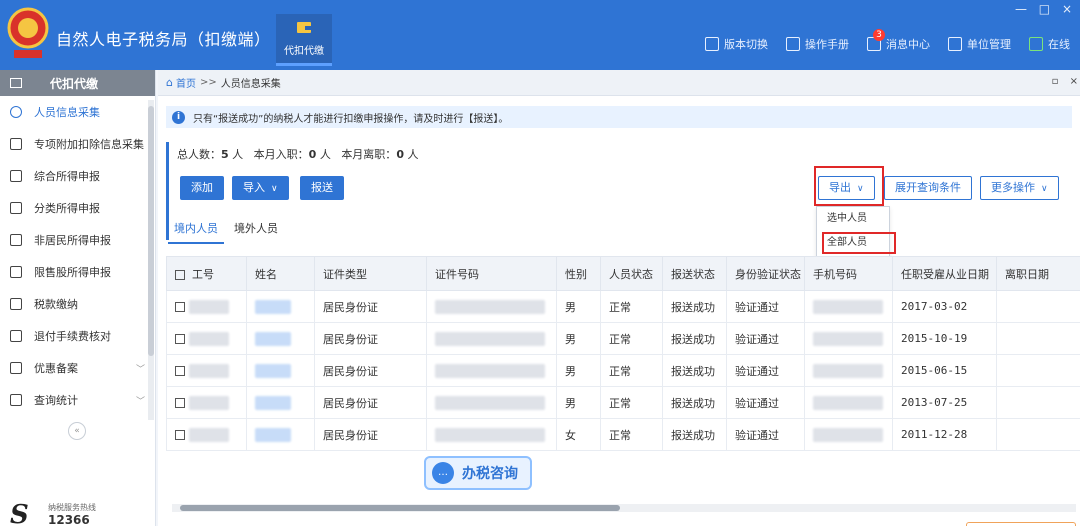 This screenshot has width=1080, height=526. What do you see at coordinates (623, 338) in the screenshot?
I see `table-row: 居民身份证 男 正常 报送成功 验证通过 2015-10-19` at bounding box center [623, 338].